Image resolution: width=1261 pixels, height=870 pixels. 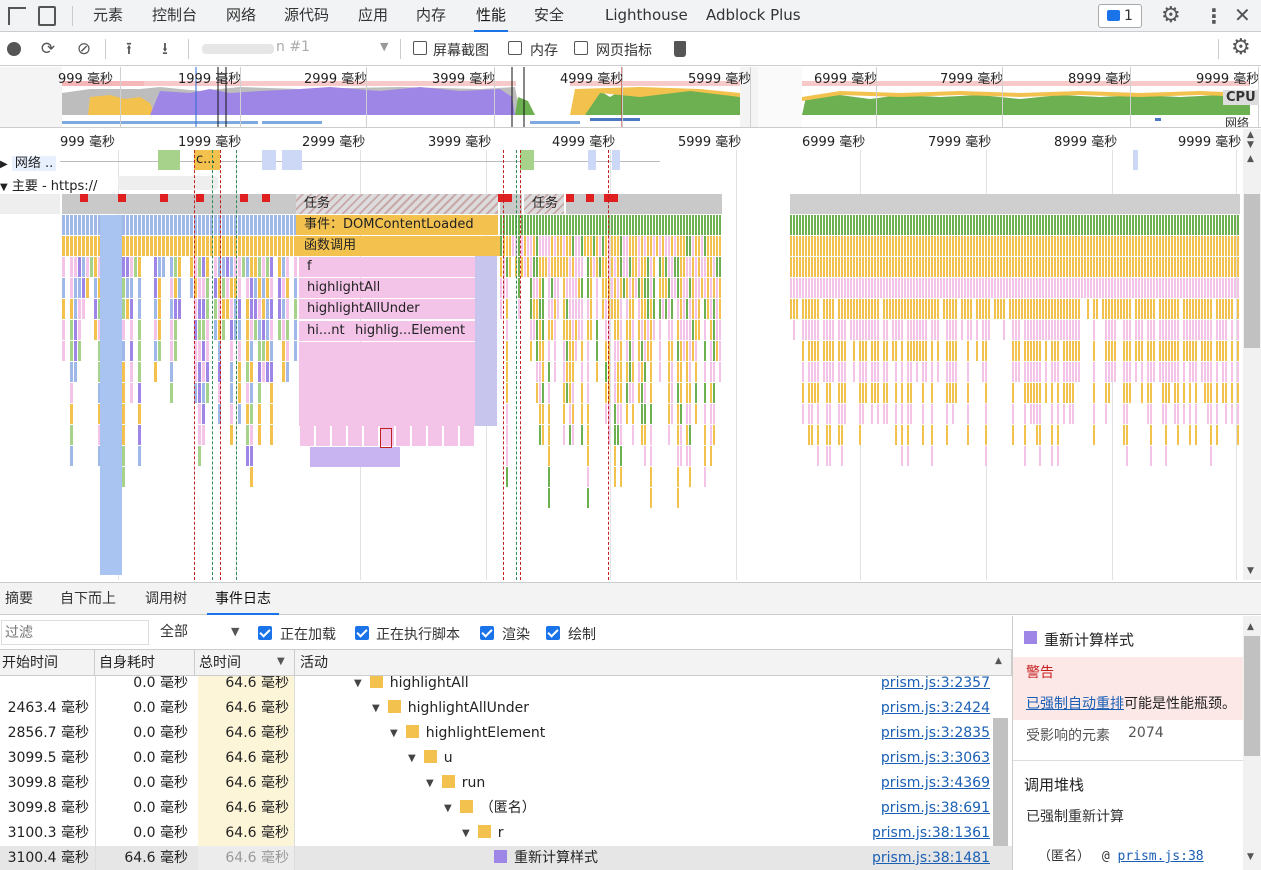 I want to click on stack-frame-link: prism.js:38, so click(x=1161, y=856).